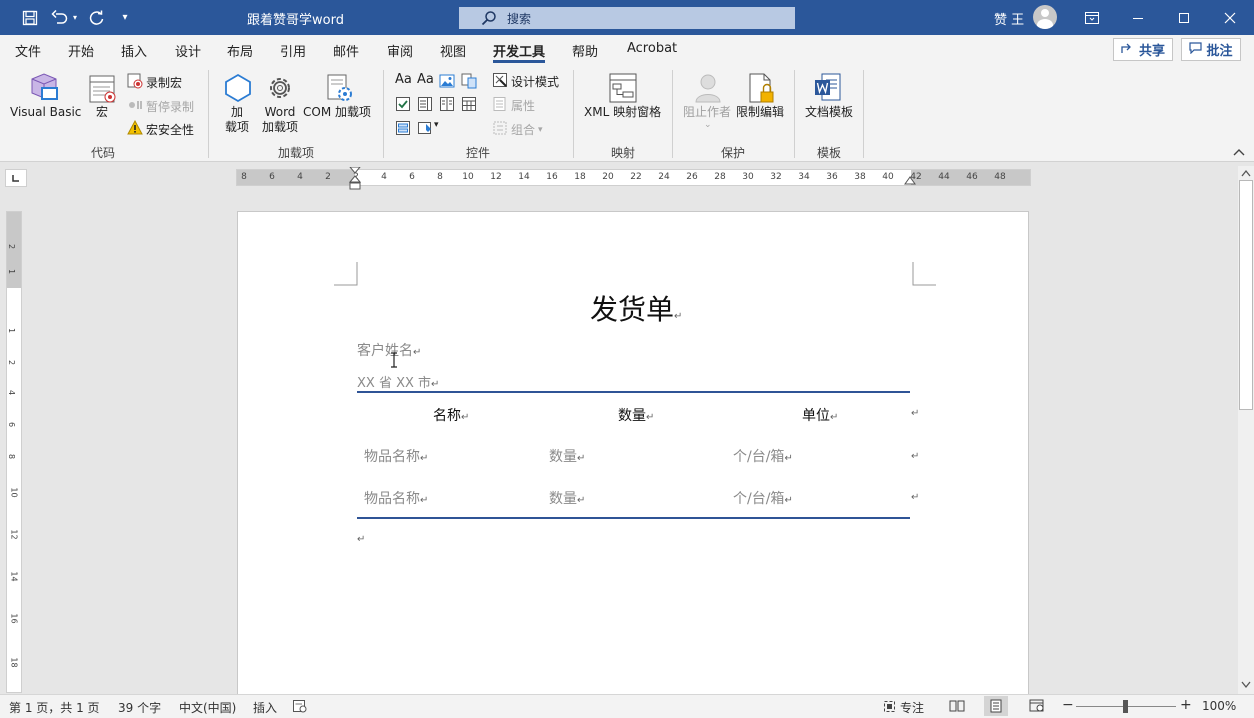  I want to click on macros-button: 宏, so click(102, 112).